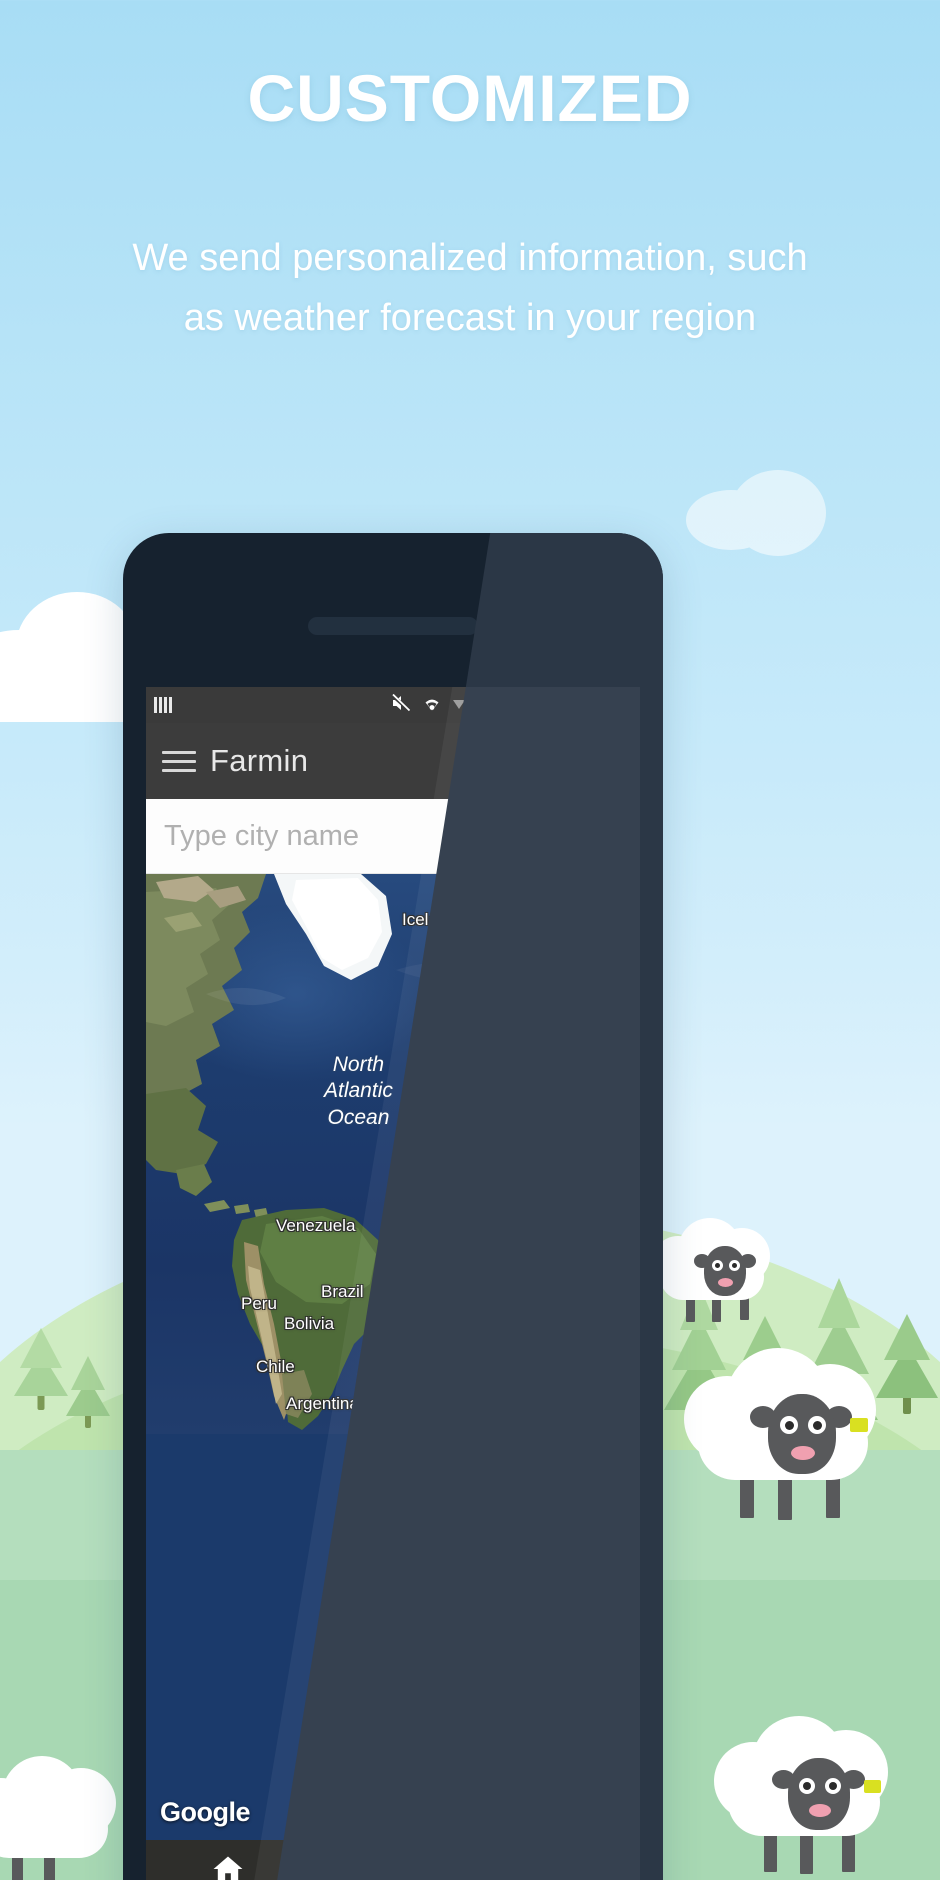 The height and width of the screenshot is (1880, 940). Describe the element at coordinates (205, 1812) in the screenshot. I see `google-logo: Google` at that location.